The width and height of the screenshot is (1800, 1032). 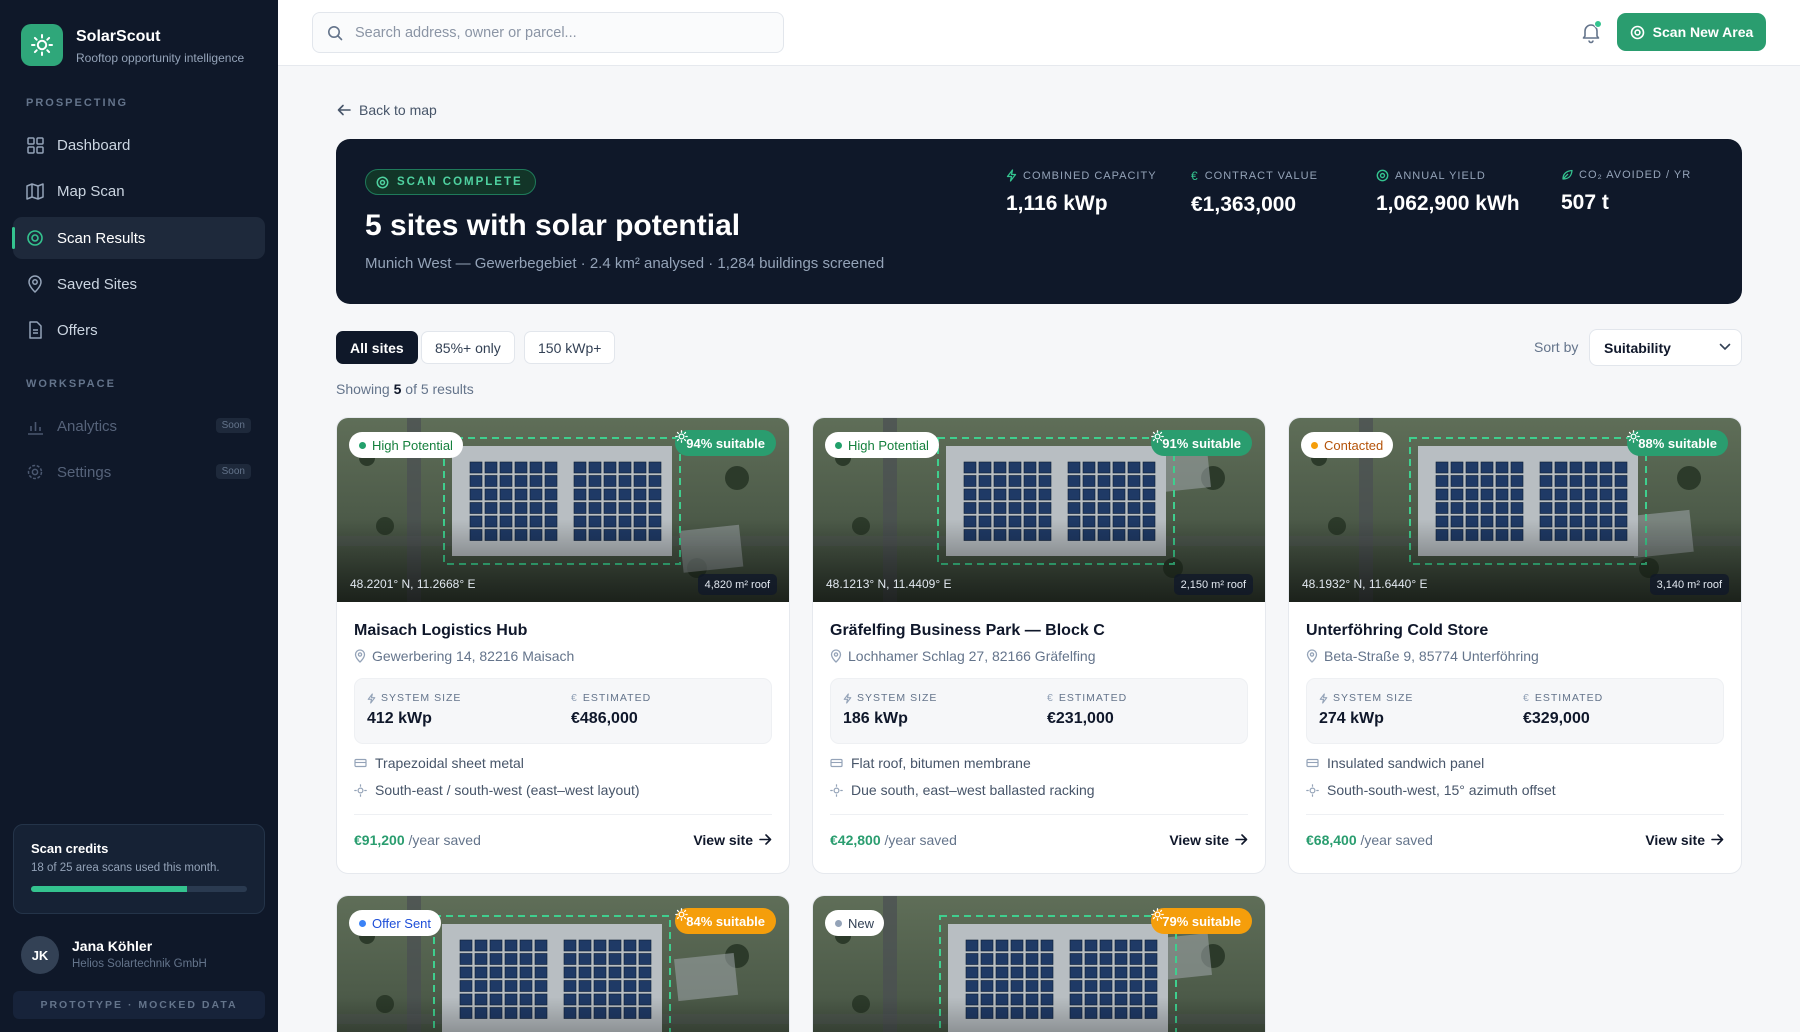 I want to click on target-icon, so click(x=1637, y=32).